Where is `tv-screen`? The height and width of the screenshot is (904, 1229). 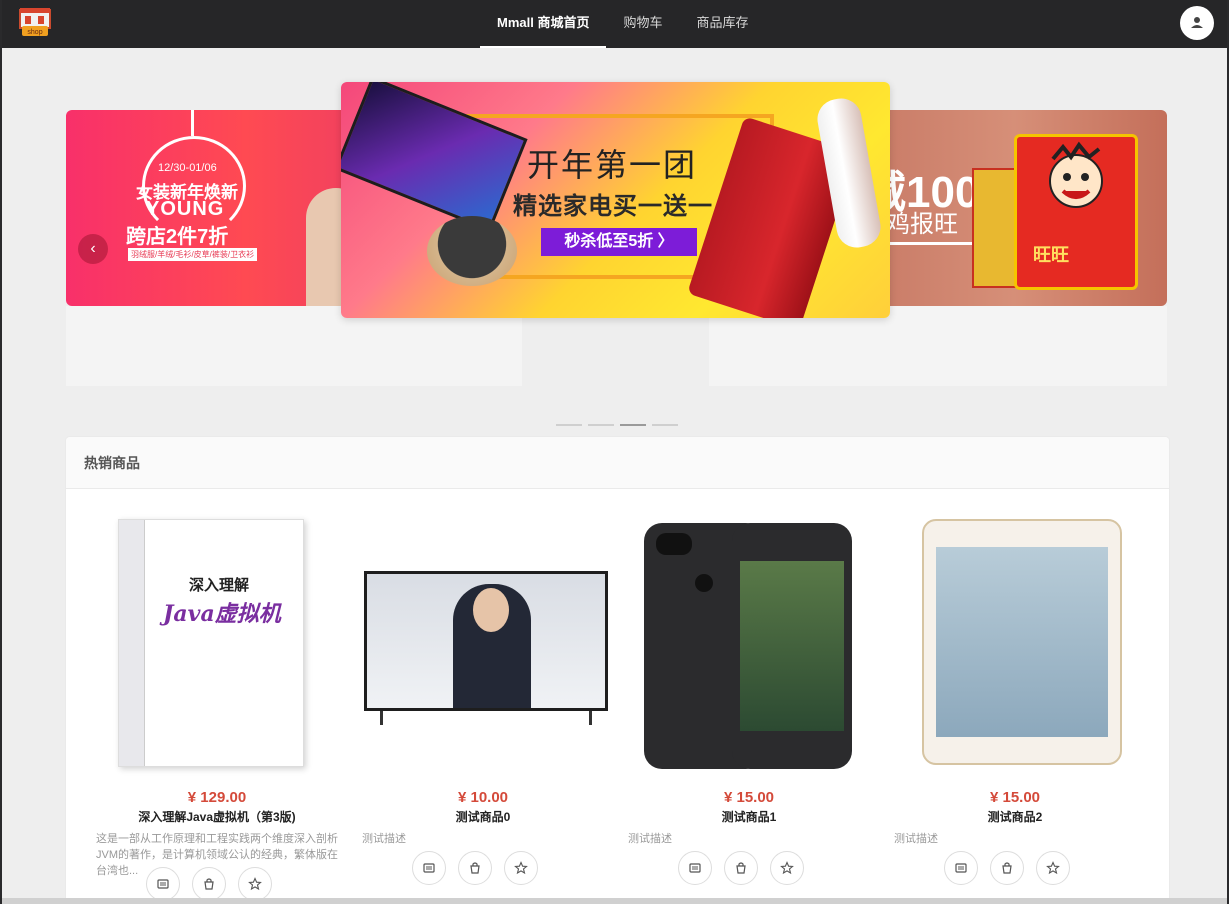 tv-screen is located at coordinates (486, 641).